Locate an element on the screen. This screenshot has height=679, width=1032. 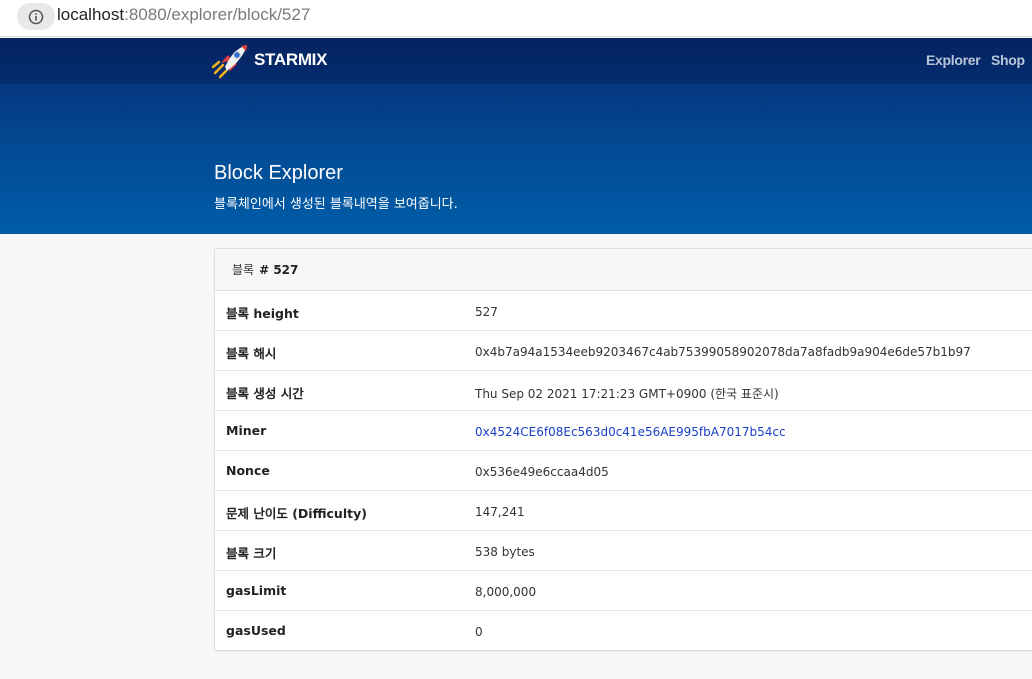
nav-link-explorer: Explorer is located at coordinates (953, 60).